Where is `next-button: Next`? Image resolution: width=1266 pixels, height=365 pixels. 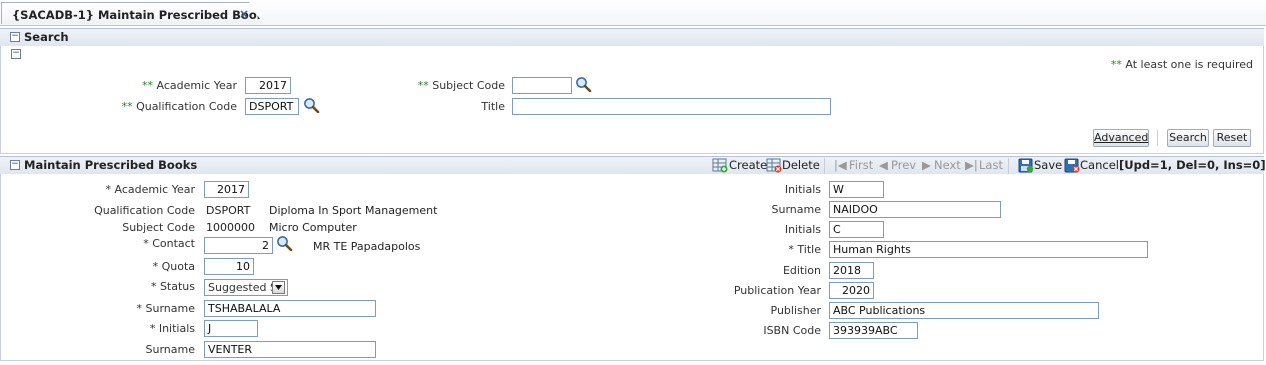 next-button: Next is located at coordinates (947, 165).